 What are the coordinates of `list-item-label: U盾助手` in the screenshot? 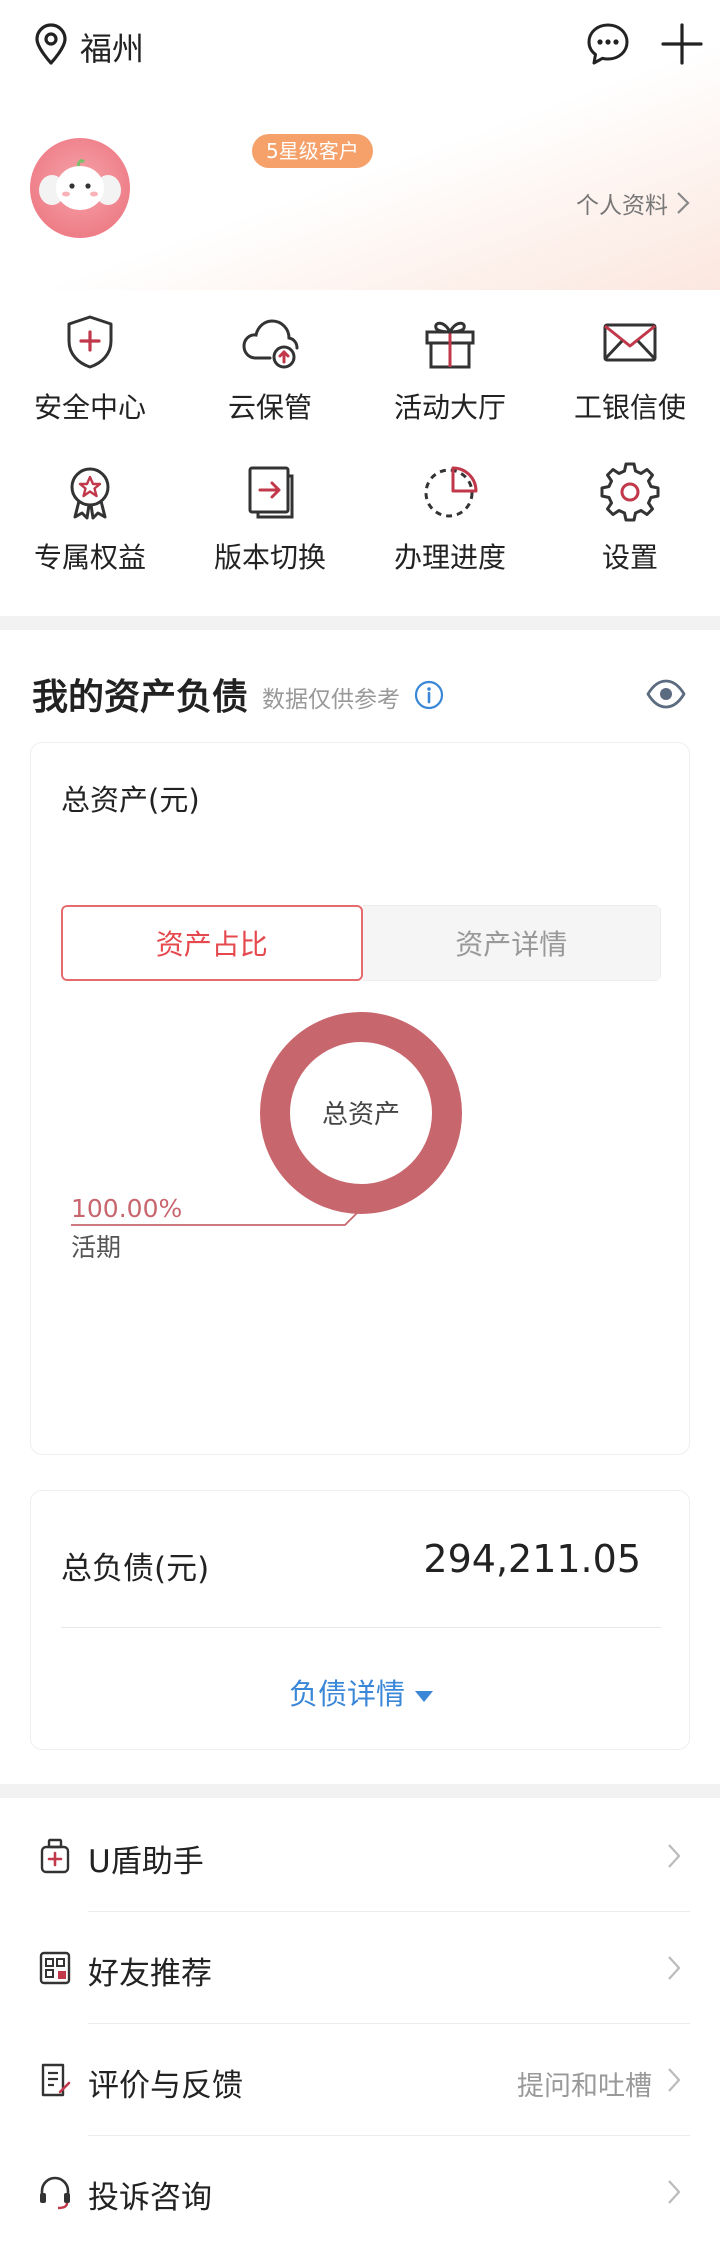 It's located at (146, 1862).